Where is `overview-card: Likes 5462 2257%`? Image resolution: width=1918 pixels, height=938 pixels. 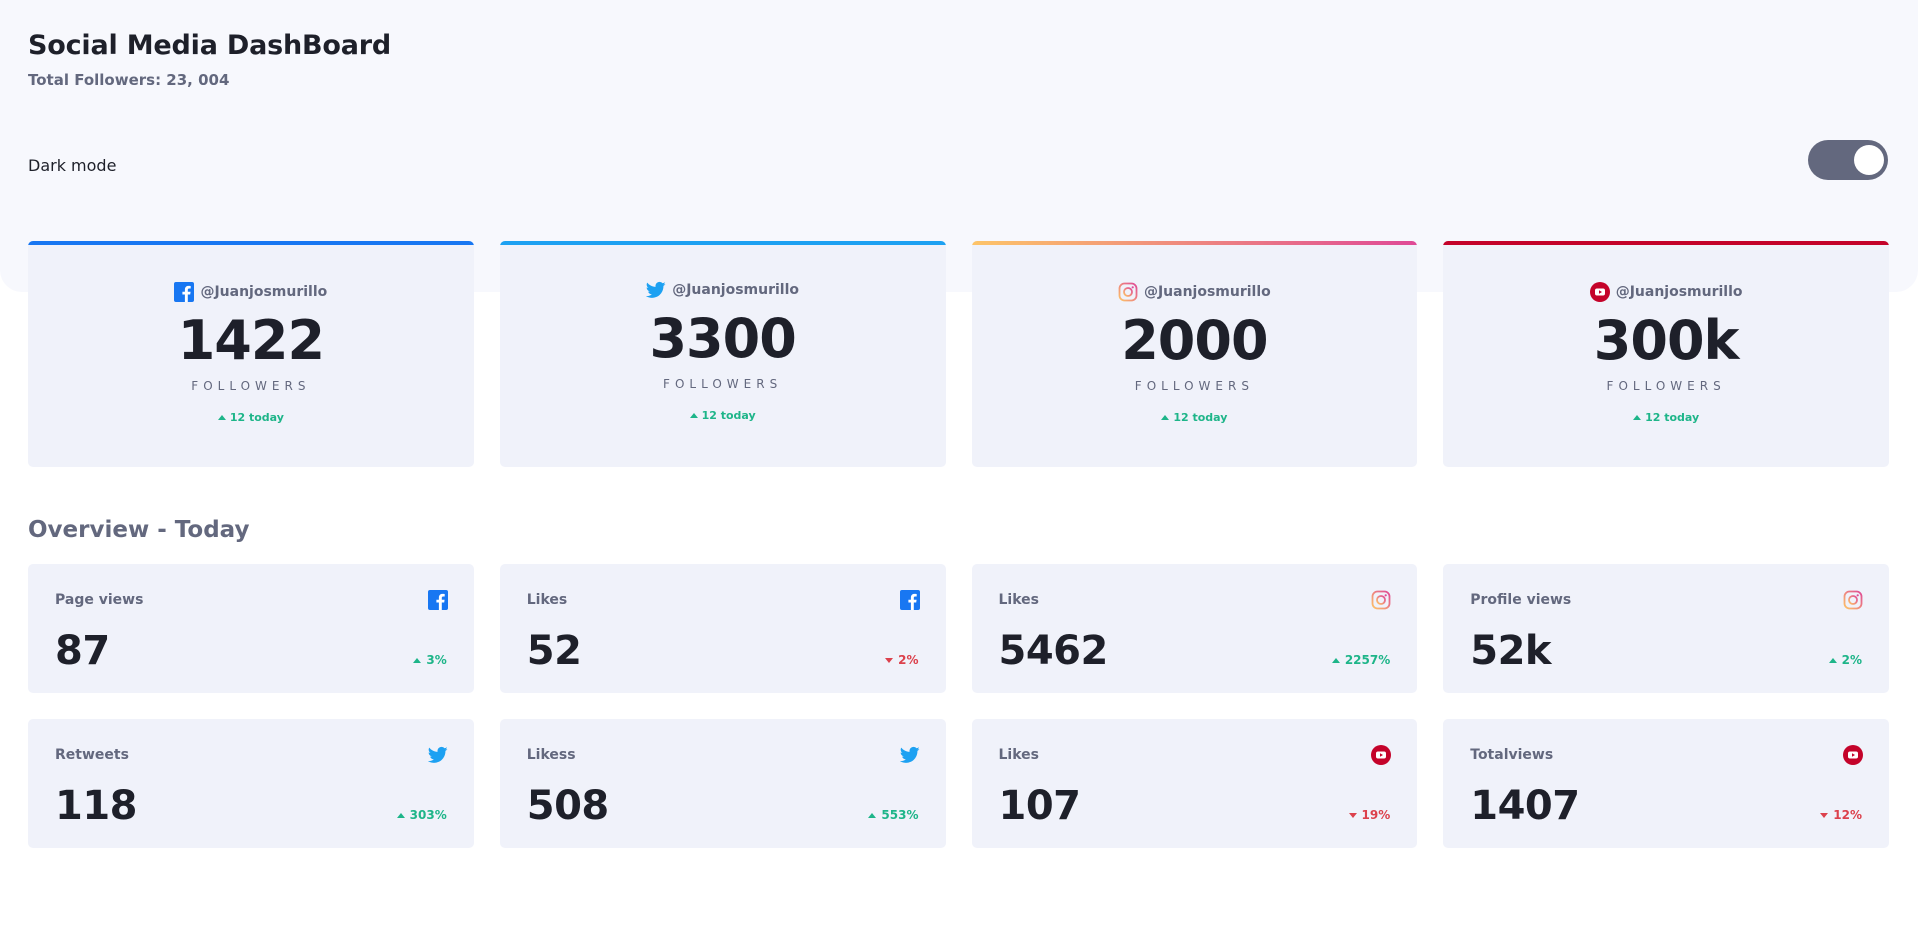
overview-card: Likes 5462 2257% is located at coordinates (1194, 628).